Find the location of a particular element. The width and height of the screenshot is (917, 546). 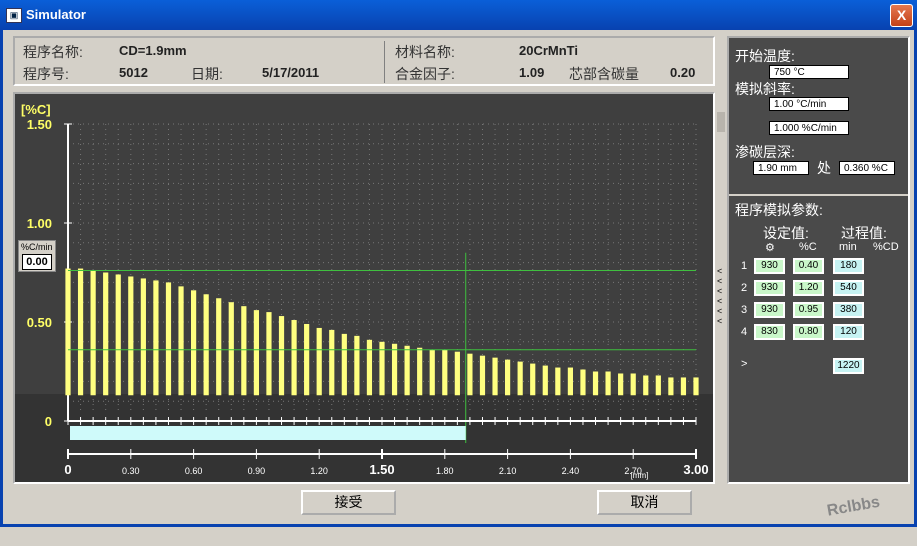

rate-value: 0.00 is located at coordinates (37, 262).